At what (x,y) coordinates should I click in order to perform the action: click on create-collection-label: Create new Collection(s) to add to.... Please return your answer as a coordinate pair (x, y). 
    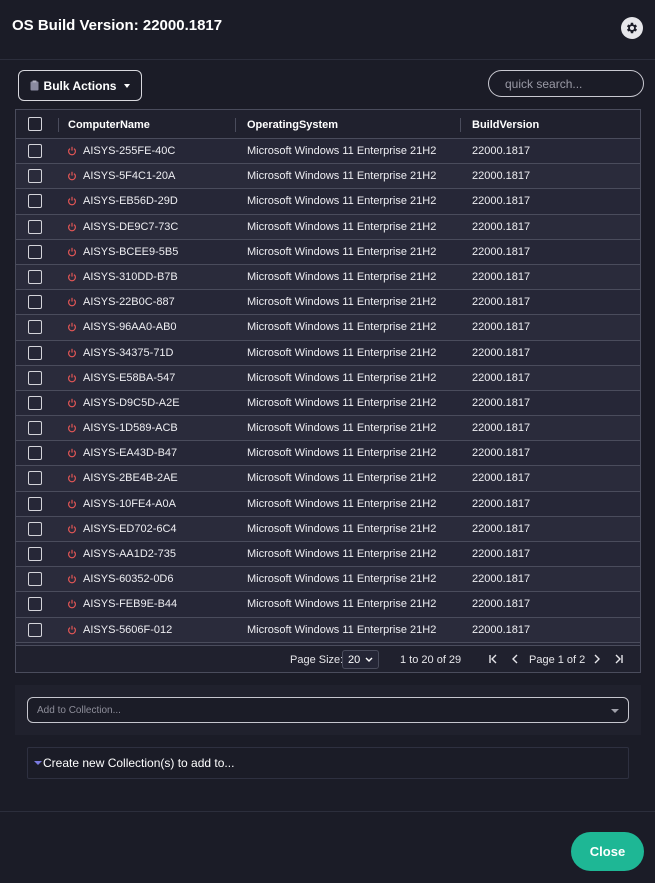
    Looking at the image, I should click on (139, 763).